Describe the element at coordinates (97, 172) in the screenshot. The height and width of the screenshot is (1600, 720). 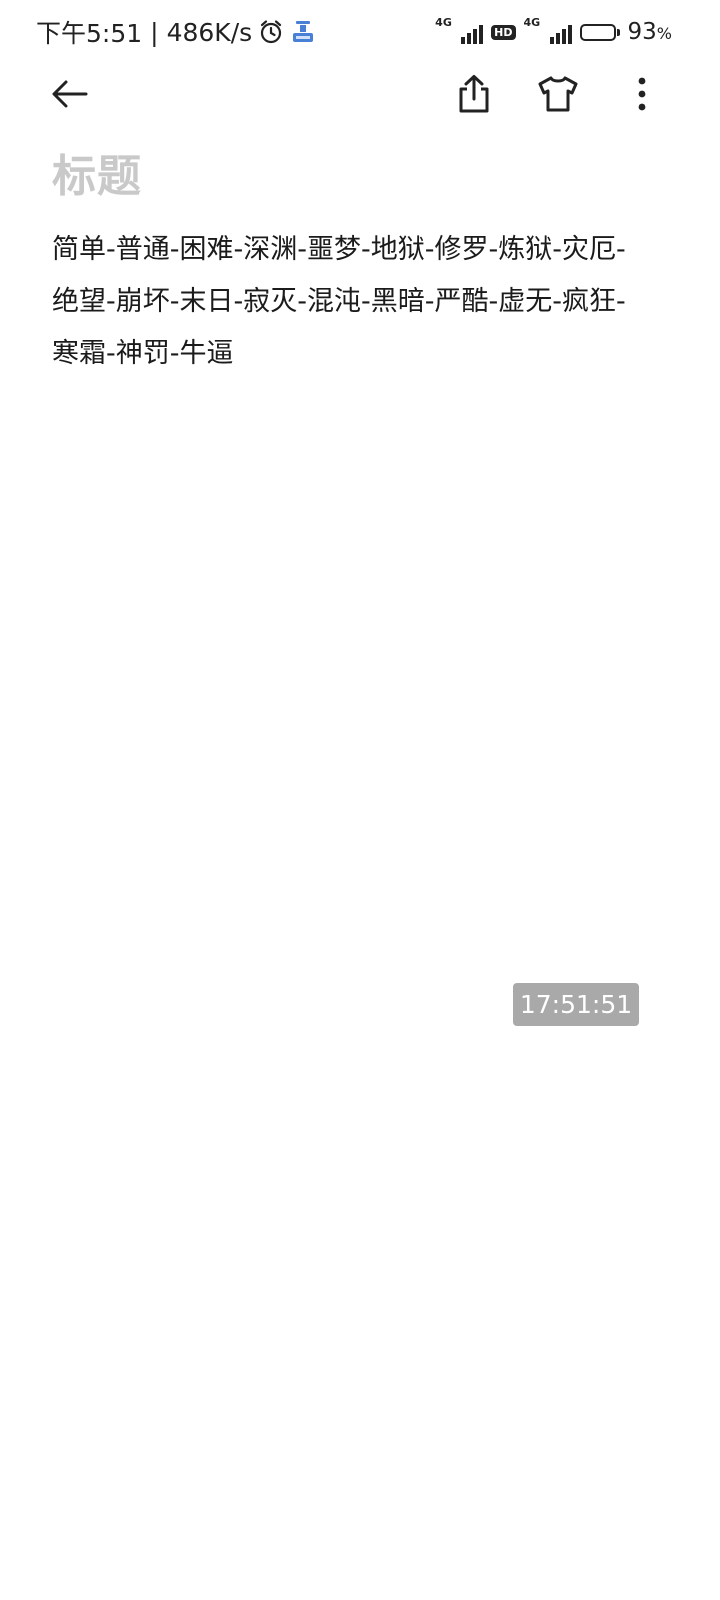
I see `note-title-field: 标题` at that location.